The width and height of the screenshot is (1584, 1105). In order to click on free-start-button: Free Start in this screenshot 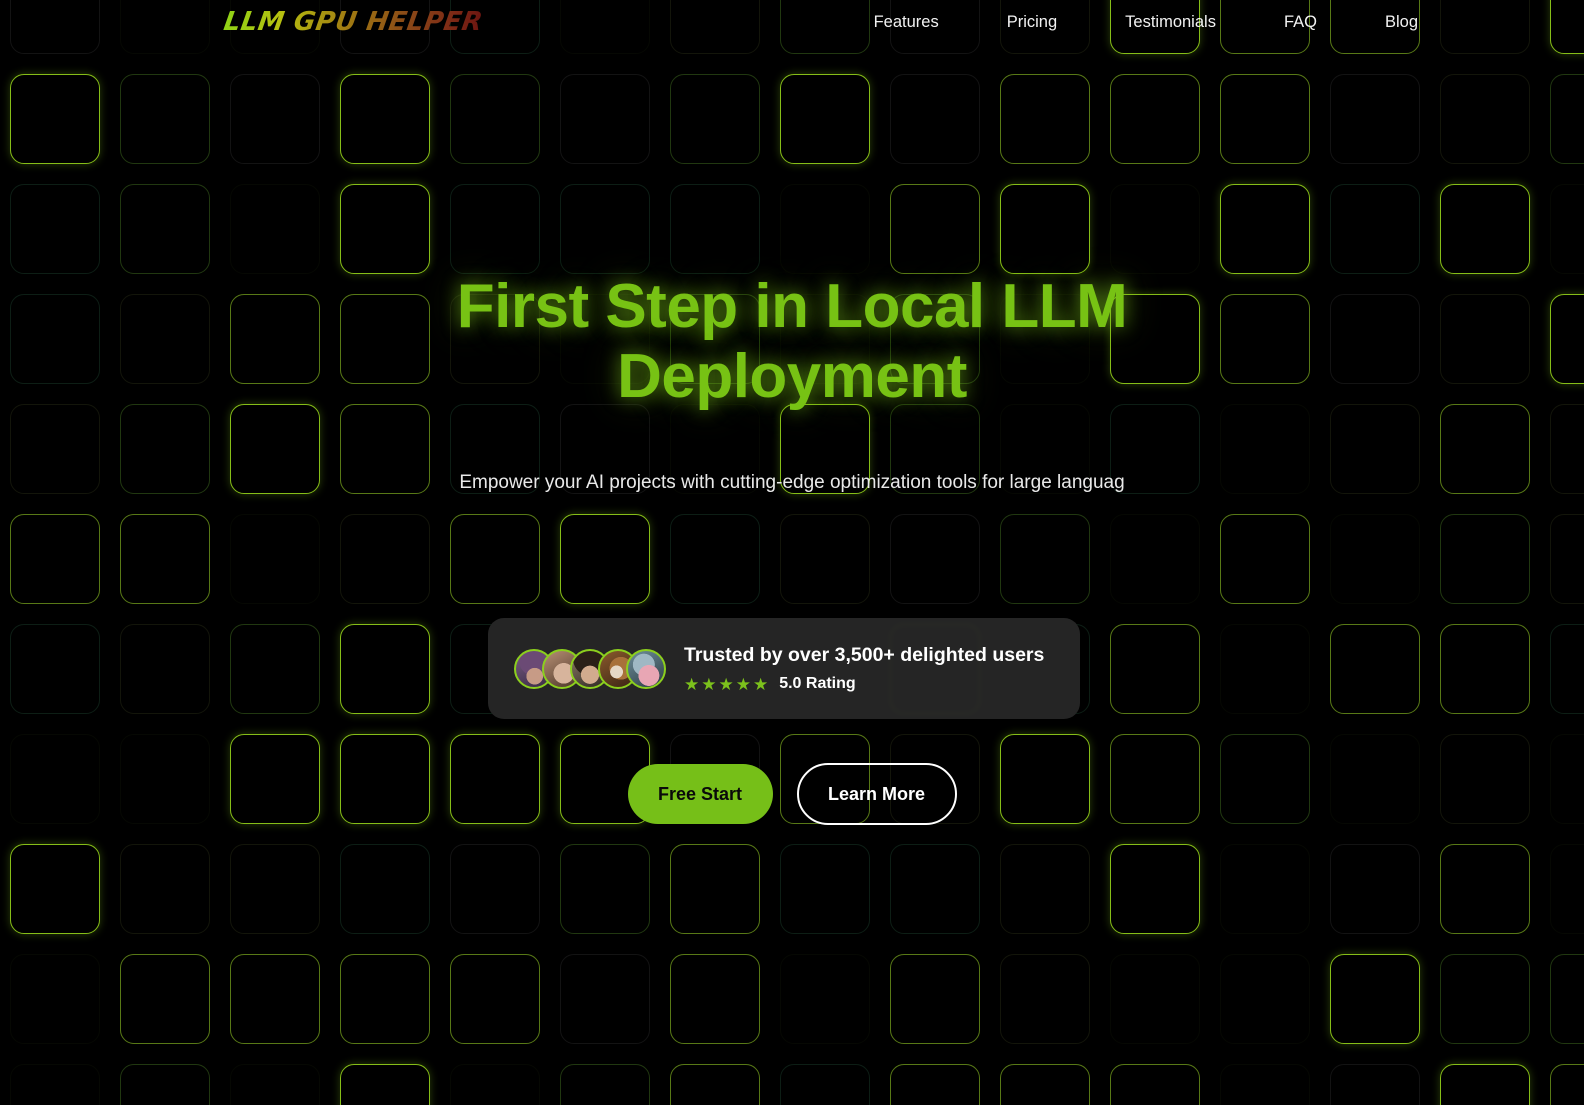, I will do `click(700, 794)`.